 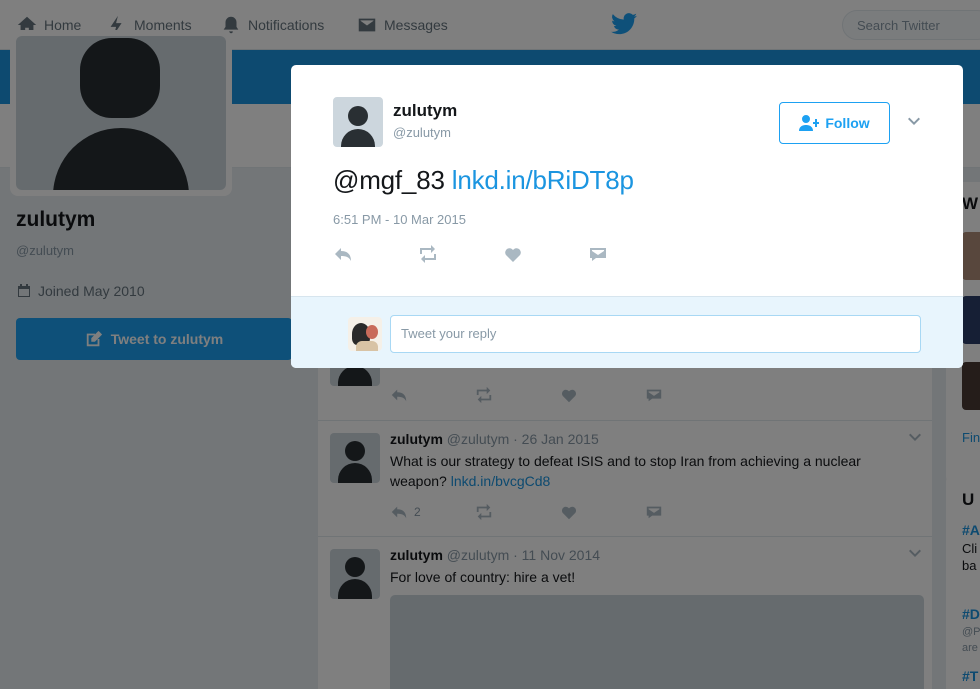 I want to click on current-user-avatar, so click(x=365, y=334).